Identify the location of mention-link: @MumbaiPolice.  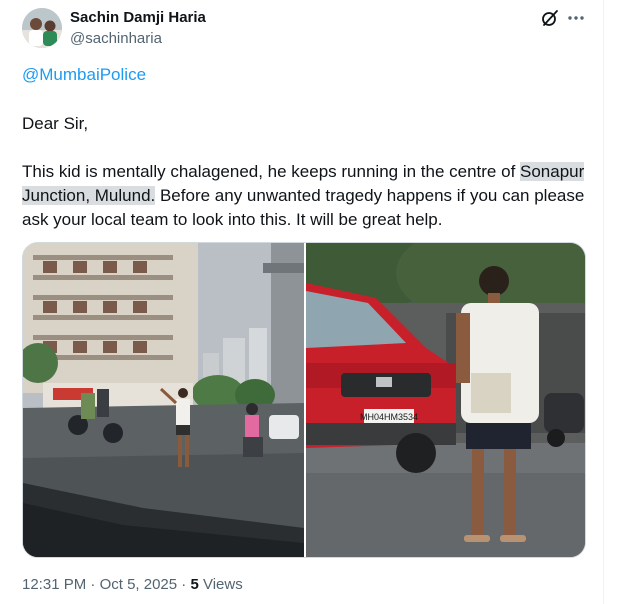
(84, 75).